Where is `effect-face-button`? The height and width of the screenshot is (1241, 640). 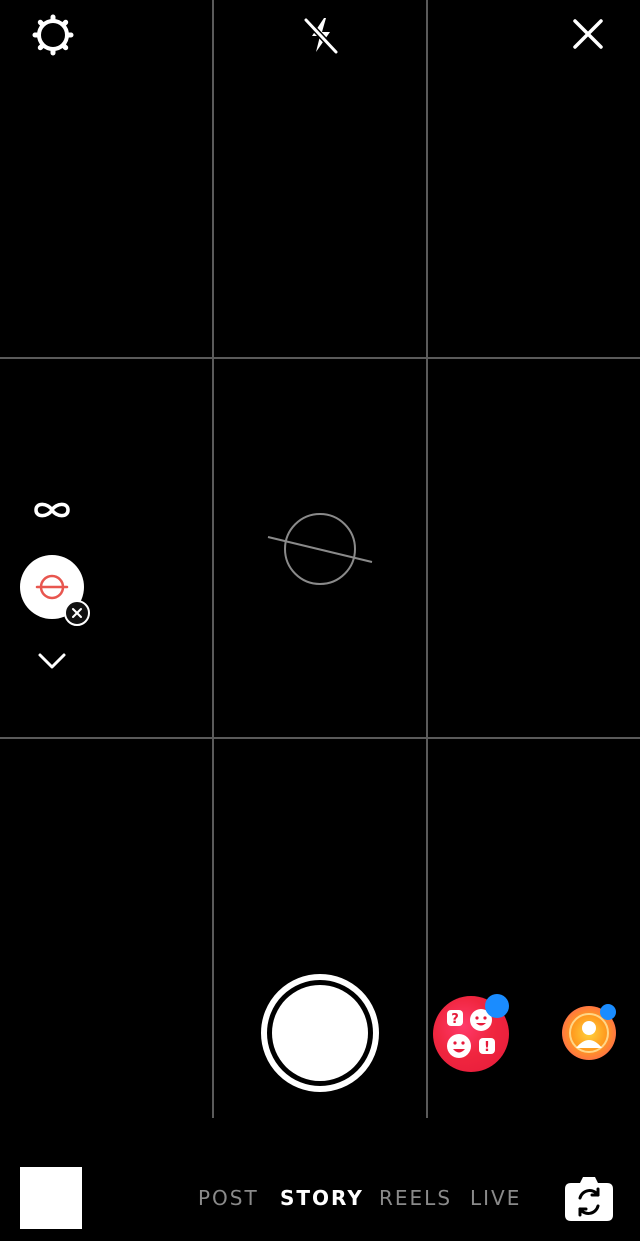
effect-face-button is located at coordinates (589, 1032).